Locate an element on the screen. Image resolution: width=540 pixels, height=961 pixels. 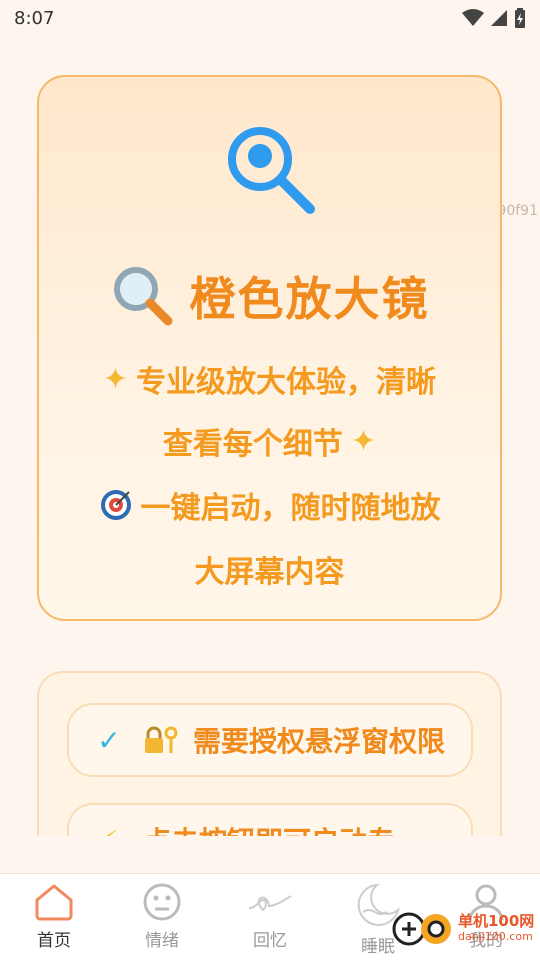
status-bar: 8:07 is located at coordinates (270, 18).